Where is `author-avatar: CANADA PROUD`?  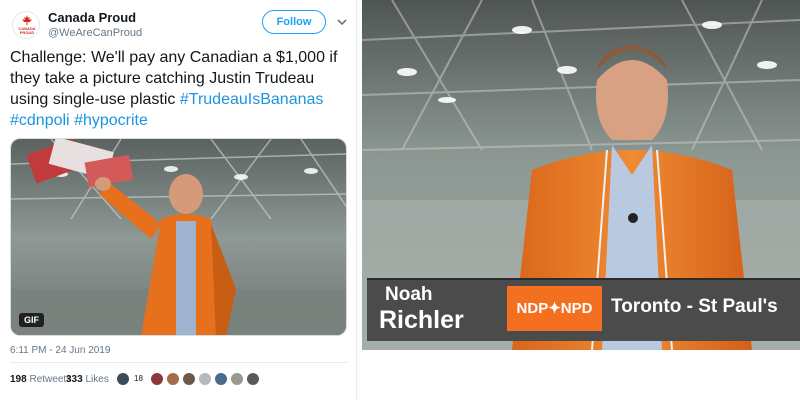 author-avatar: CANADA PROUD is located at coordinates (26, 25).